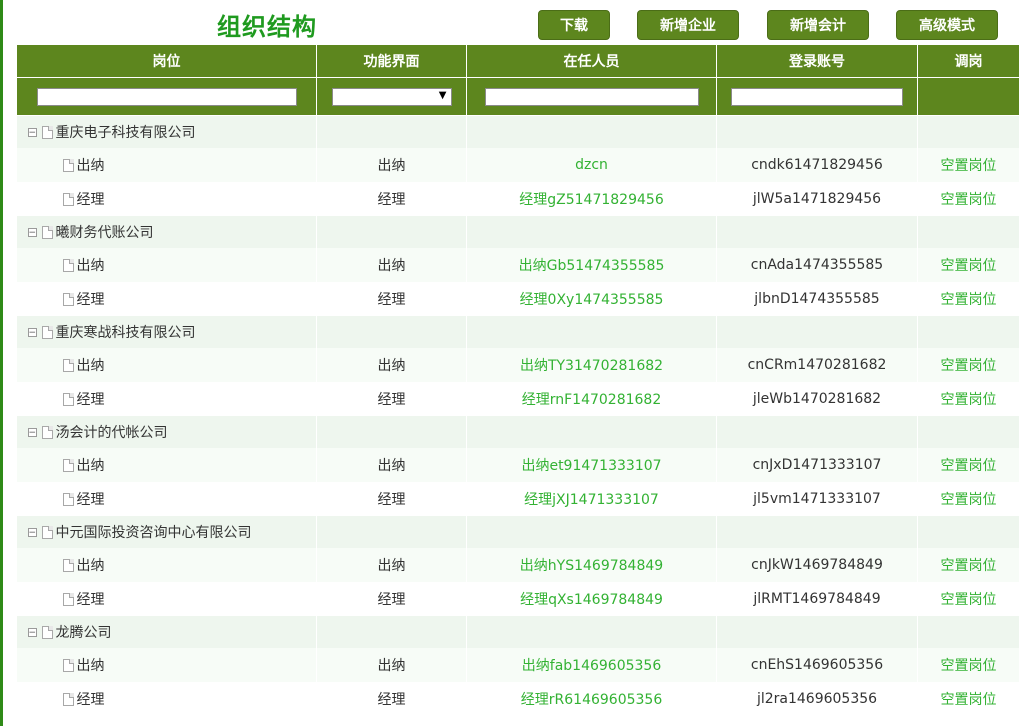 This screenshot has width=1024, height=726. Describe the element at coordinates (391, 61) in the screenshot. I see `column-header-function: 功能界面` at that location.